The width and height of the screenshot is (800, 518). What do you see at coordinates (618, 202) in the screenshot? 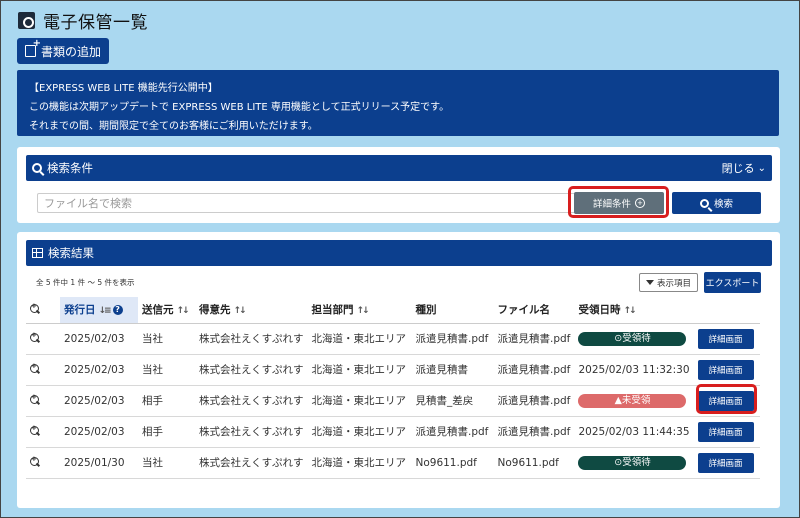
I see `highlight-box-detail-conditions` at bounding box center [618, 202].